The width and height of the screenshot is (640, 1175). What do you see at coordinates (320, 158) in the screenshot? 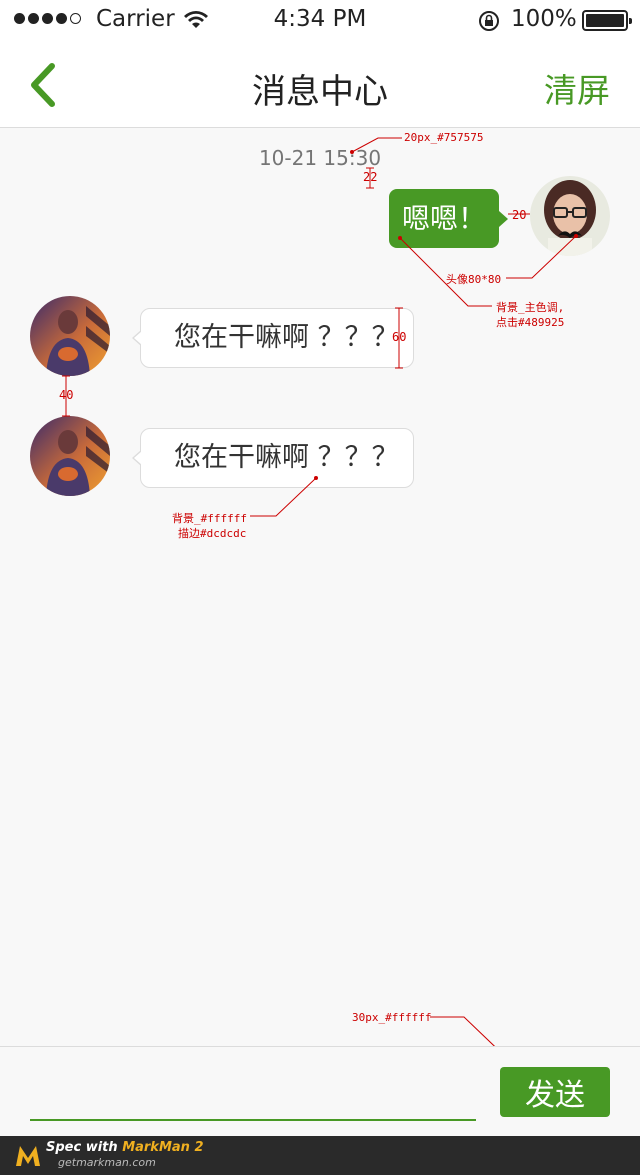
I see `message-timestamp: 10-21 15:30` at bounding box center [320, 158].